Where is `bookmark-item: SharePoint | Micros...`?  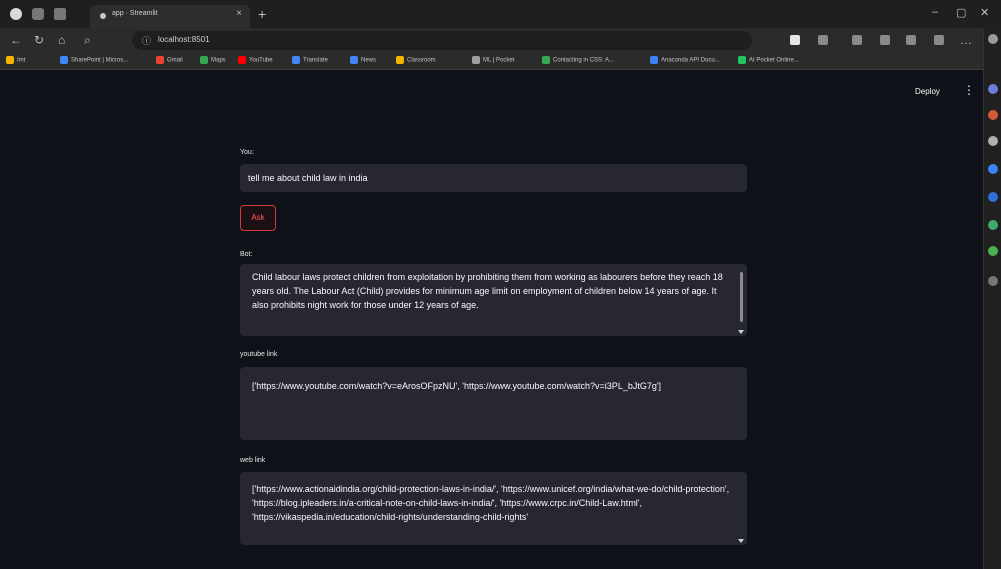
bookmark-item: SharePoint | Micros... is located at coordinates (94, 60).